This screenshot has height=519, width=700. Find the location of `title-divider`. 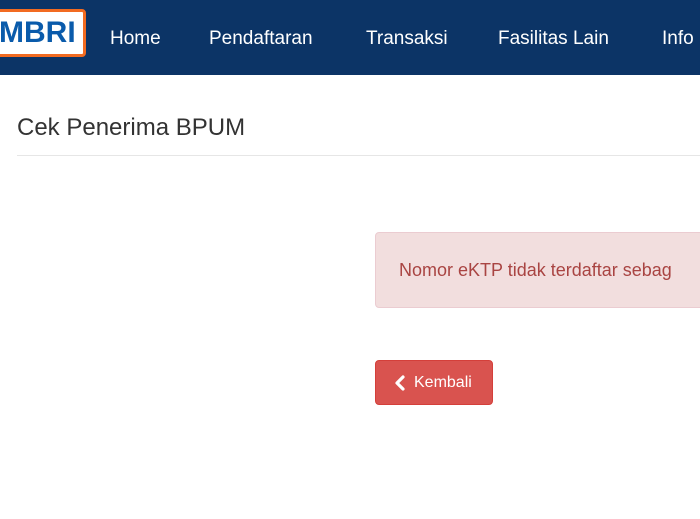

title-divider is located at coordinates (358, 155).